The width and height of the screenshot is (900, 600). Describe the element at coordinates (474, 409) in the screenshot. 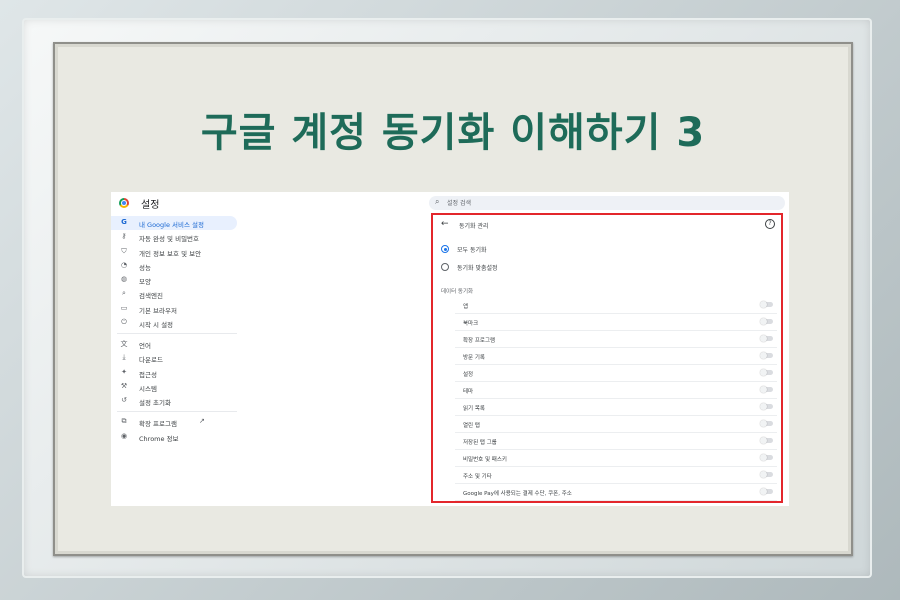

I see `sync-item-label: 읽기 목록` at that location.